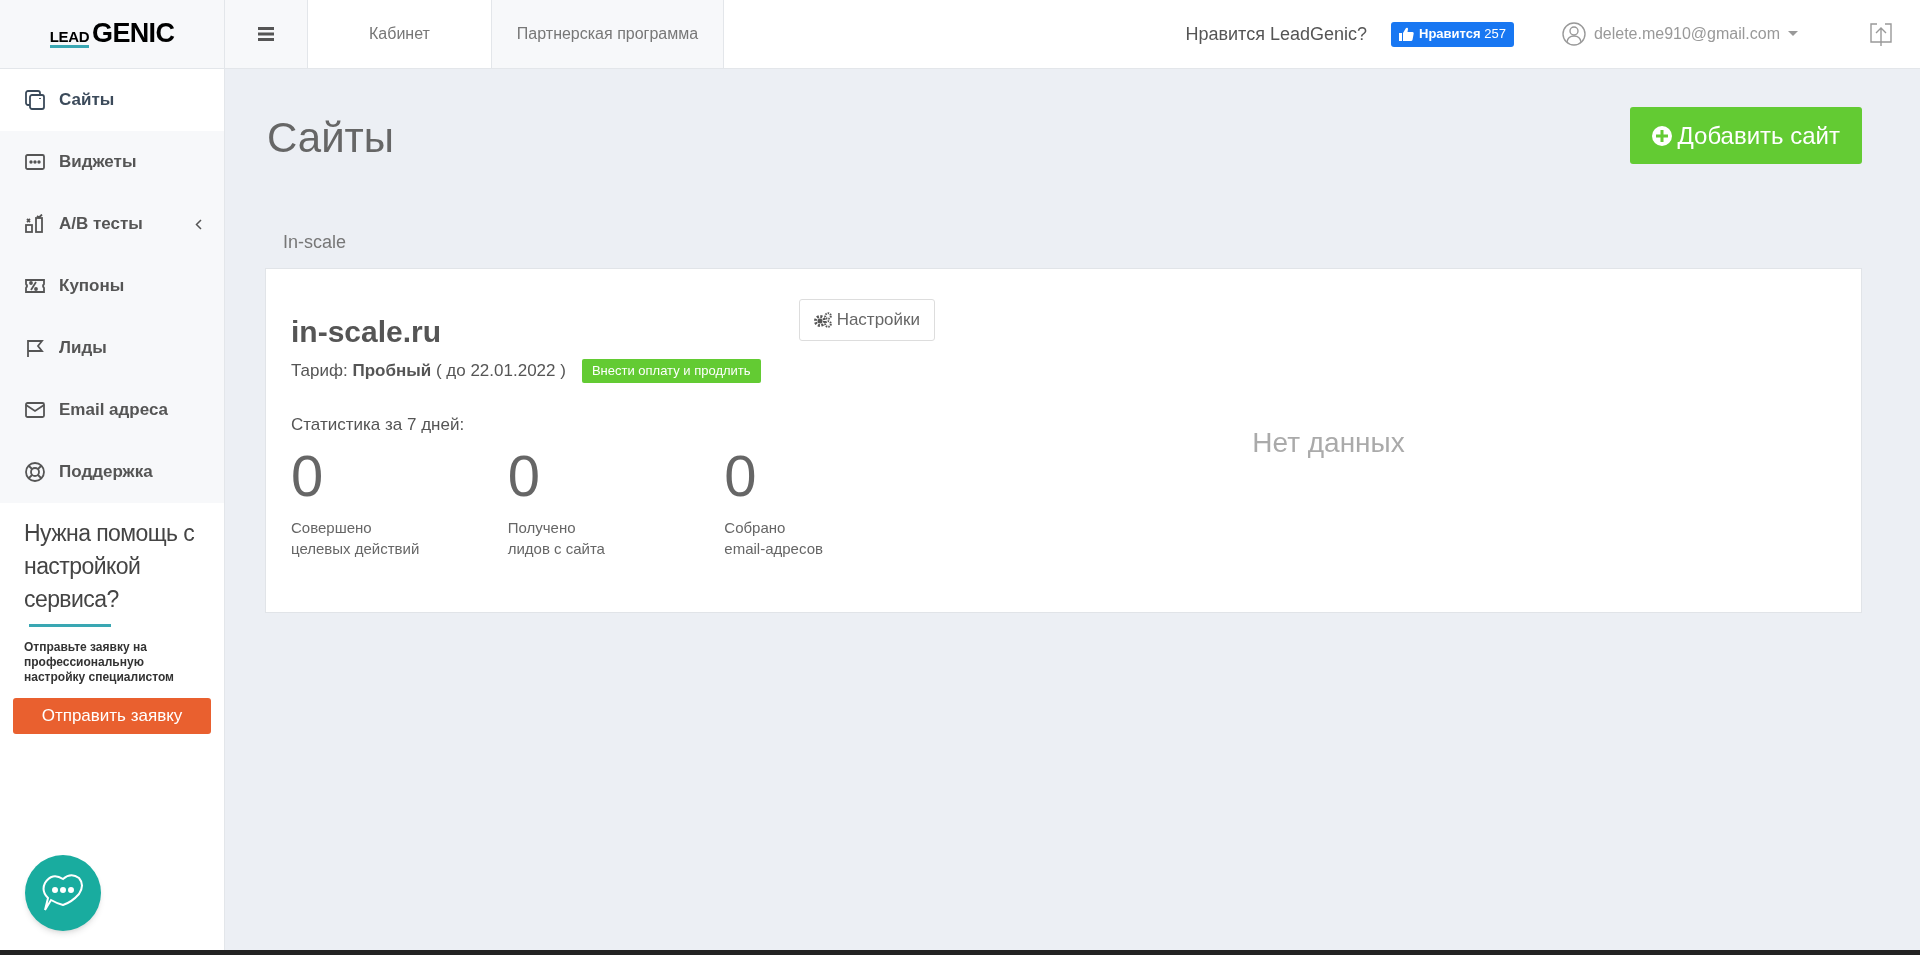 The height and width of the screenshot is (955, 1920). Describe the element at coordinates (608, 34) in the screenshot. I see `nav-tab: Партнерская программа` at that location.